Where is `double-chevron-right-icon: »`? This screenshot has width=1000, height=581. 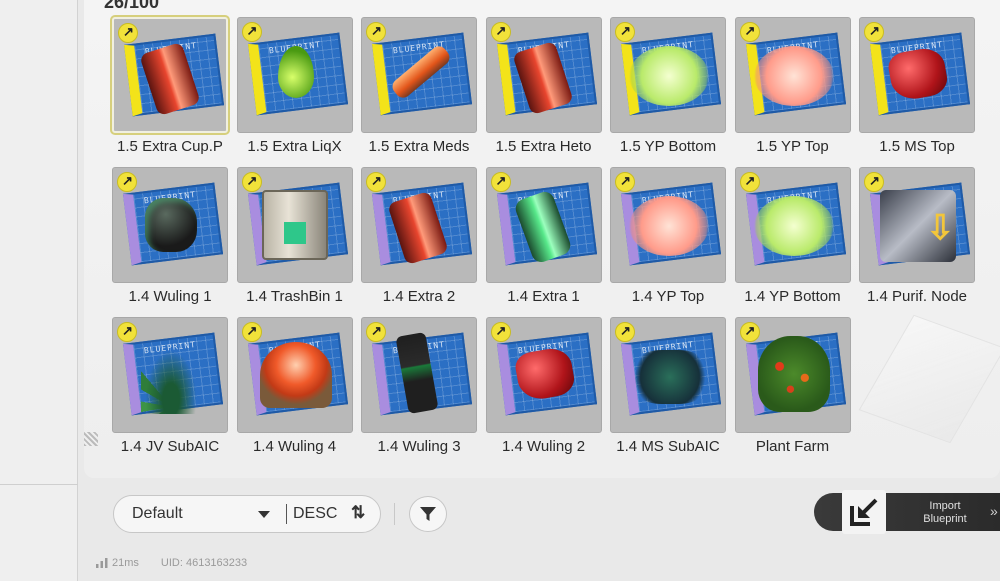
double-chevron-right-icon: » is located at coordinates (994, 511).